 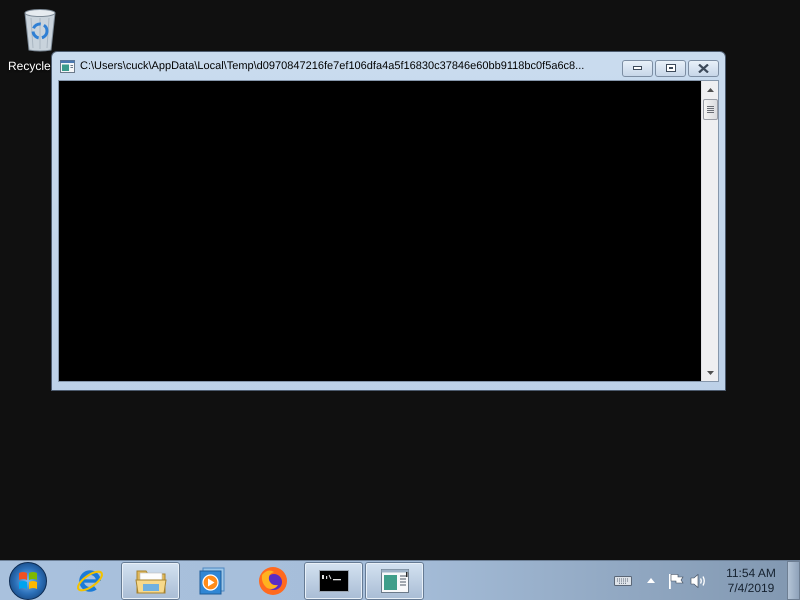 I want to click on close-icon, so click(x=703, y=68).